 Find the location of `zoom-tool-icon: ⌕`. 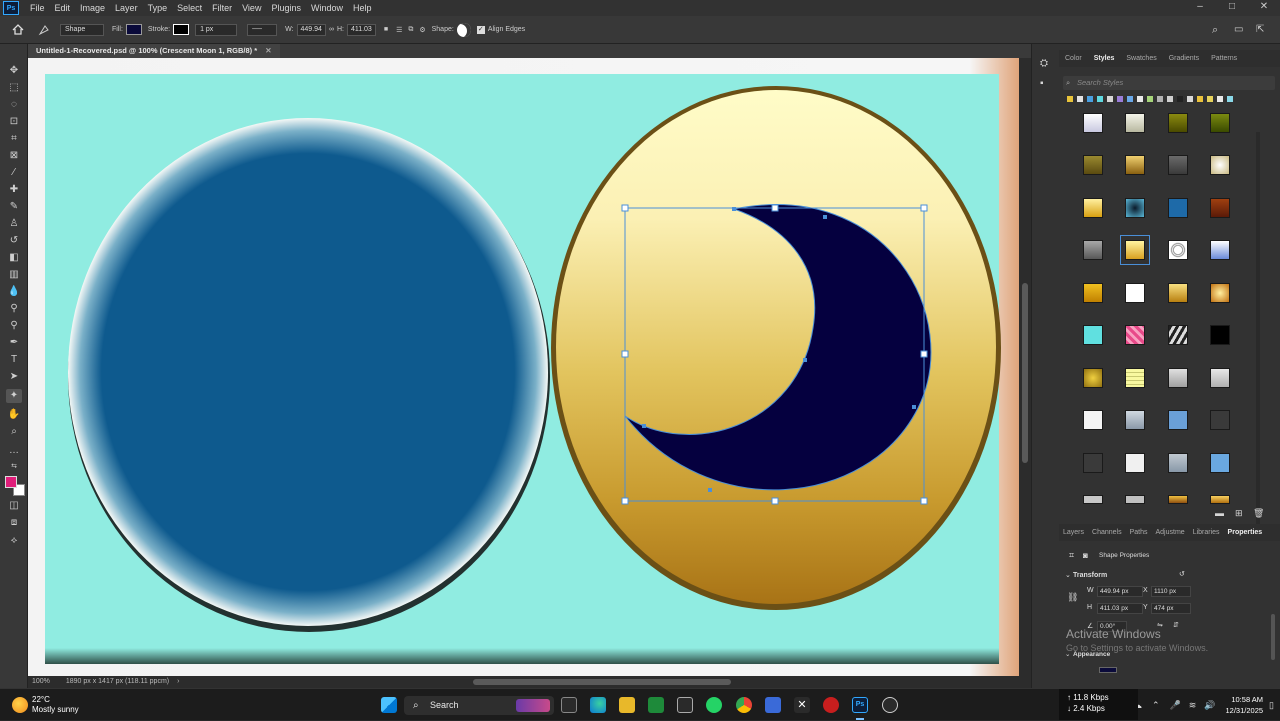

zoom-tool-icon: ⌕ is located at coordinates (14, 432).